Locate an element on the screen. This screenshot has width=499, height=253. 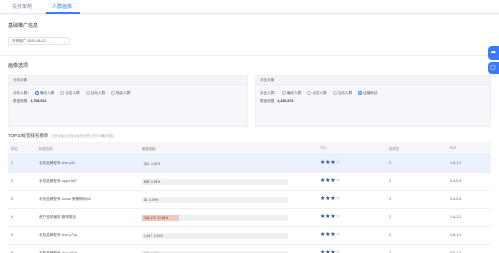
table-row: 2 手机品牌型号-oppo a57 808 0.59% ★★★★ 3 0.4-0.4 is located at coordinates (249, 182).